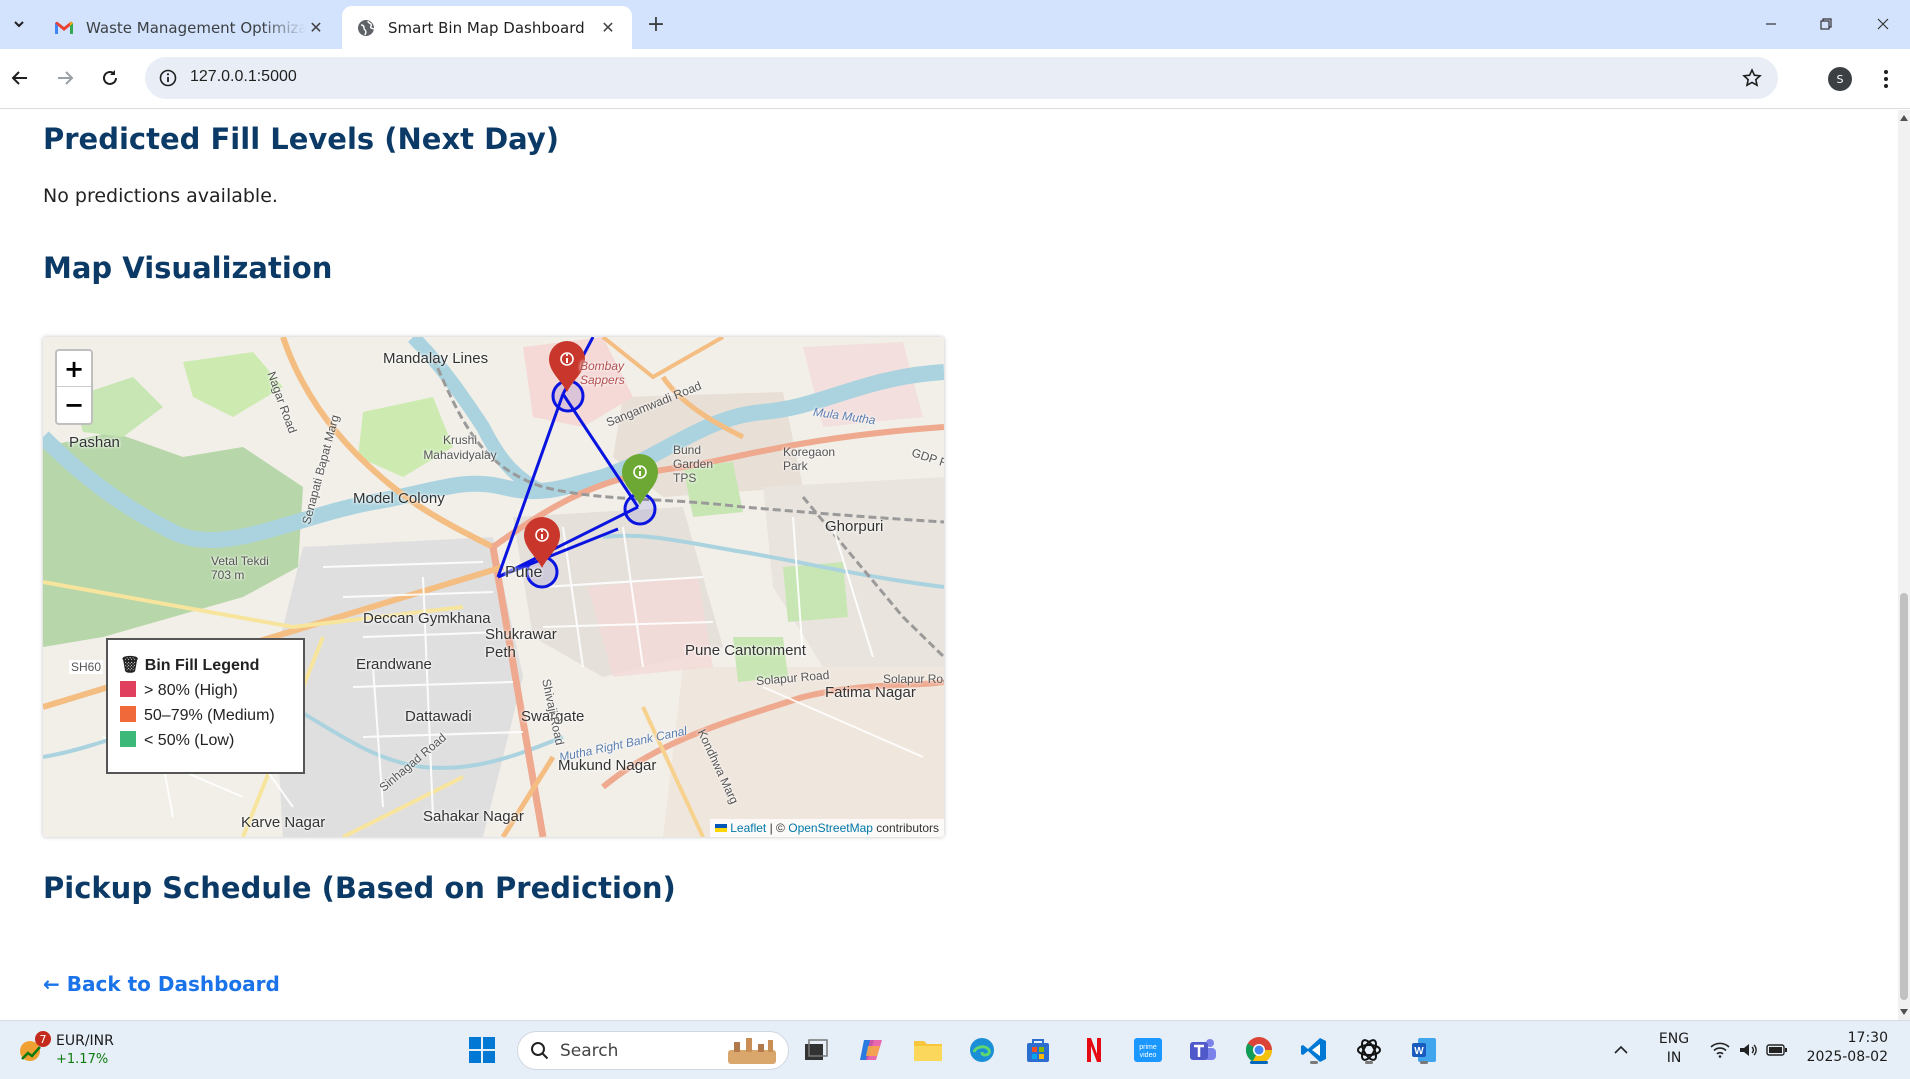  I want to click on map-label: Bund Garden TPS, so click(693, 464).